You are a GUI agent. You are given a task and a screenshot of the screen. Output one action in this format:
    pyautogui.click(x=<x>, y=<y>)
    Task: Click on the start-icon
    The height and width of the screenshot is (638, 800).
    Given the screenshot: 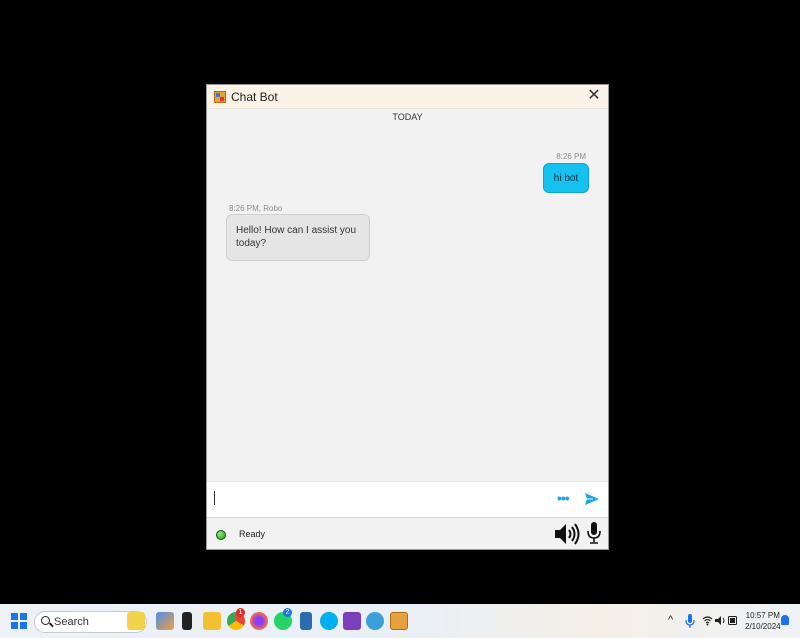 What is the action you would take?
    pyautogui.click(x=19, y=621)
    